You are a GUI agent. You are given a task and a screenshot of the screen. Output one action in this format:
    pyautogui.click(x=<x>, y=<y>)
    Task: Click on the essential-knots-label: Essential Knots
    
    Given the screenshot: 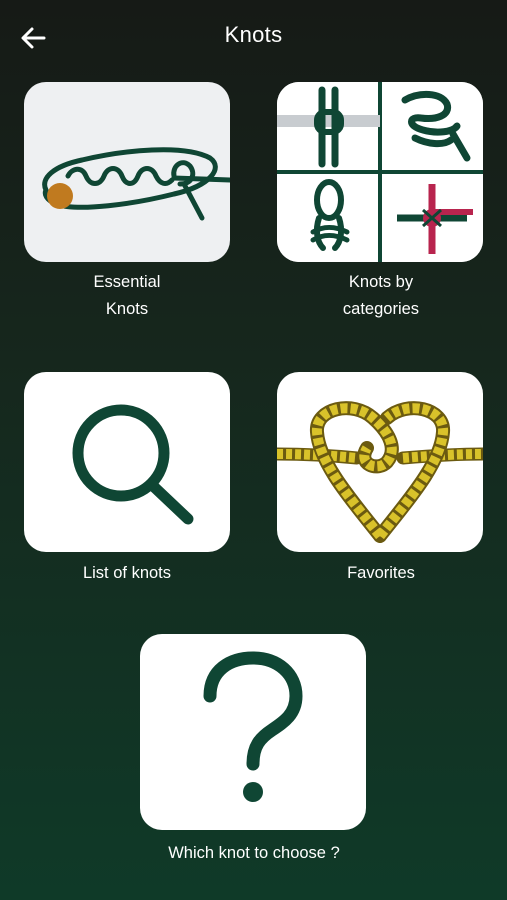 What is the action you would take?
    pyautogui.click(x=127, y=295)
    